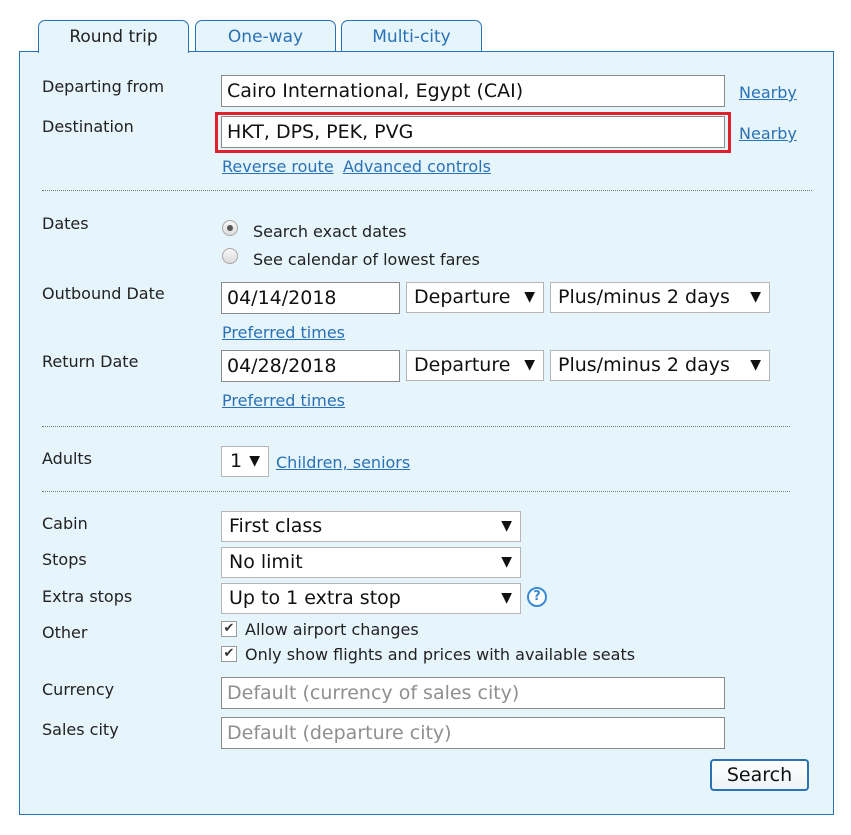 The width and height of the screenshot is (851, 835). What do you see at coordinates (103, 86) in the screenshot?
I see `departing-from-label: Departing from` at bounding box center [103, 86].